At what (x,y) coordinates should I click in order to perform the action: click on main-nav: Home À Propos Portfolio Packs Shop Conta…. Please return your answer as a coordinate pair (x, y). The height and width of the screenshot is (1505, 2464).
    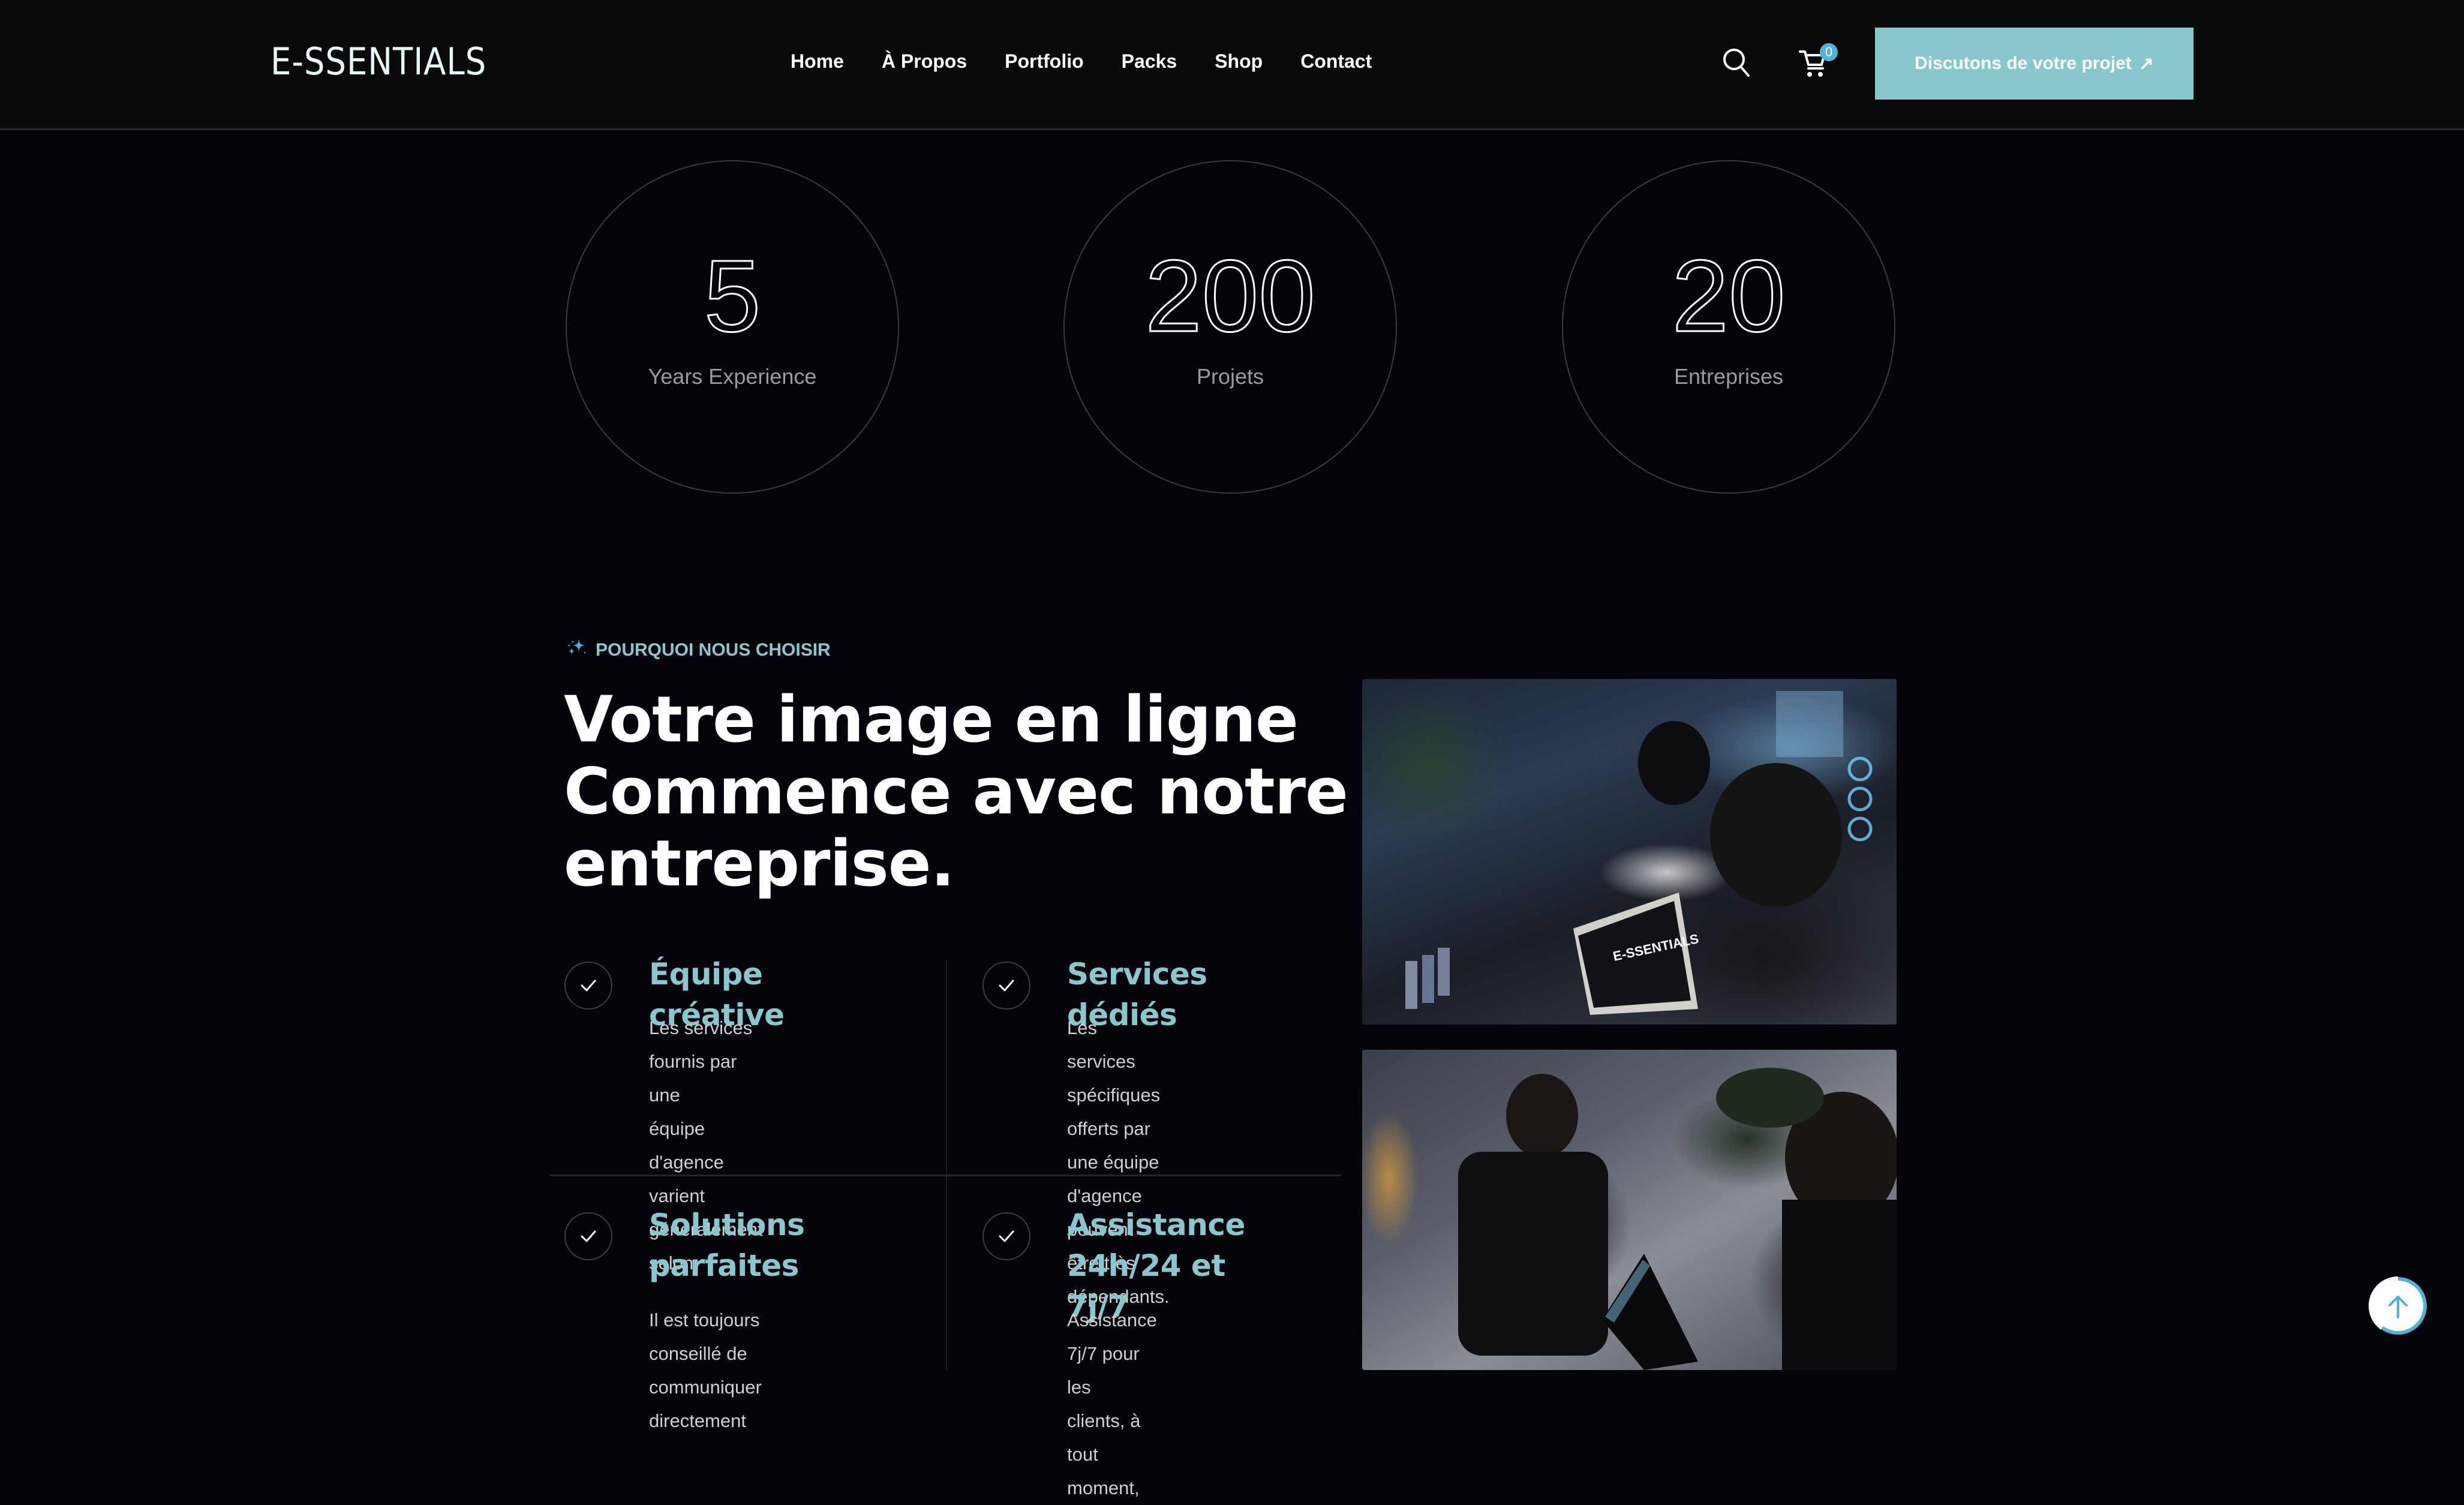
    Looking at the image, I should click on (1081, 61).